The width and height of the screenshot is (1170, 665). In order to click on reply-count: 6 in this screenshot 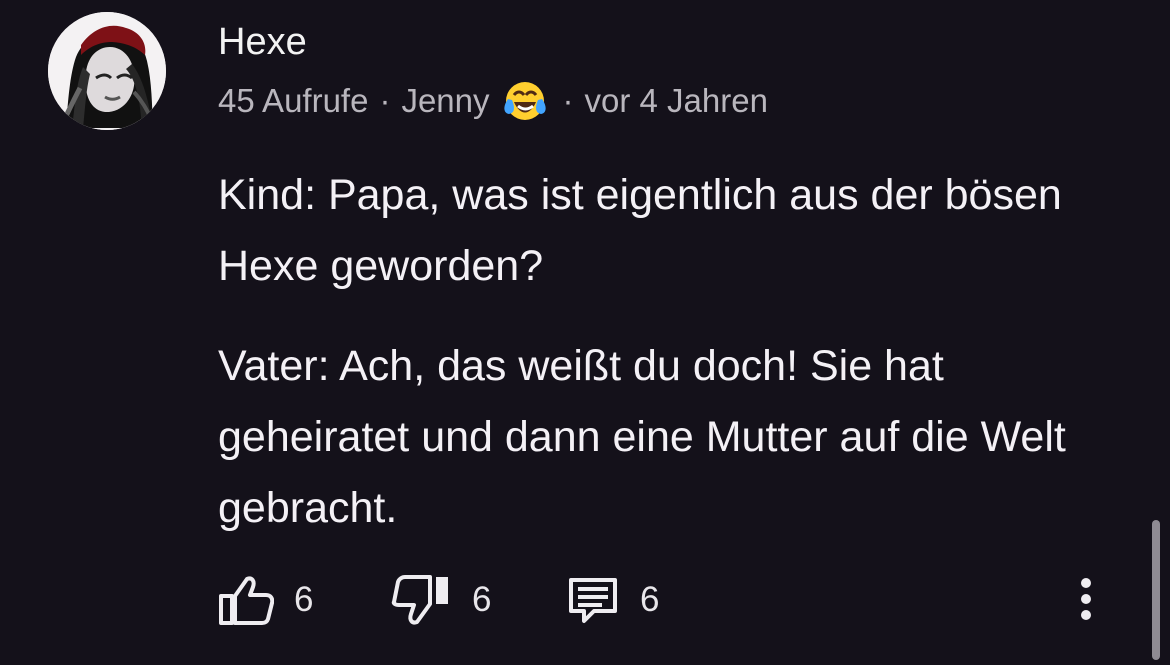, I will do `click(650, 599)`.